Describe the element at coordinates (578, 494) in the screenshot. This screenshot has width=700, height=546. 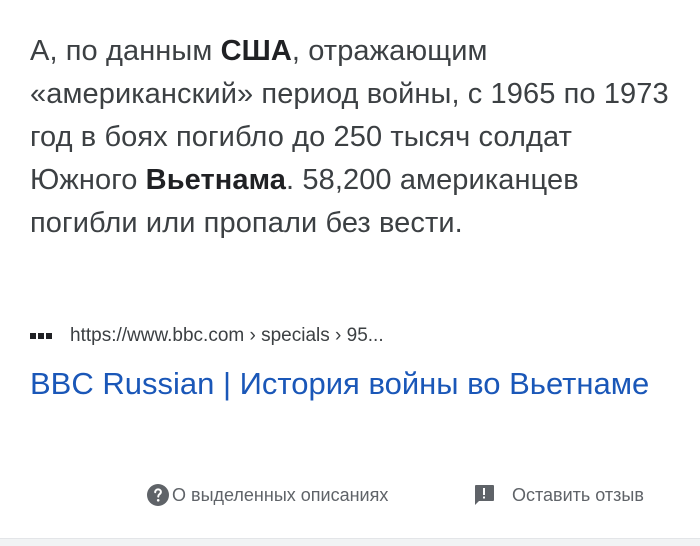
I see `feedback-label: Оставить отзыв` at that location.